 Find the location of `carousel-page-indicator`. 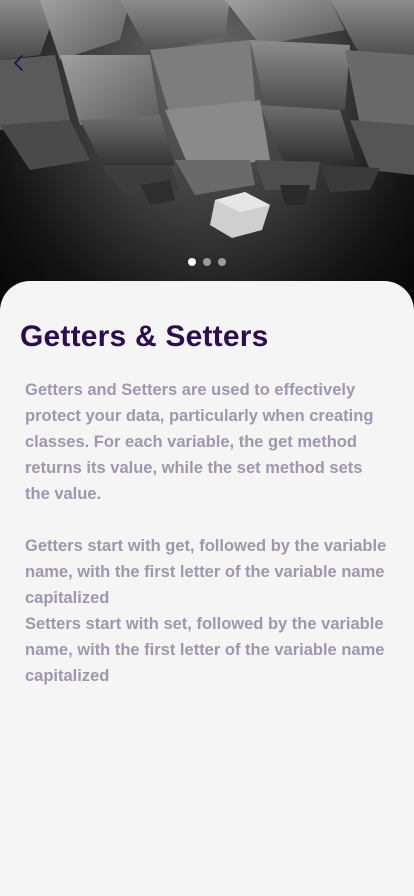

carousel-page-indicator is located at coordinates (207, 262).